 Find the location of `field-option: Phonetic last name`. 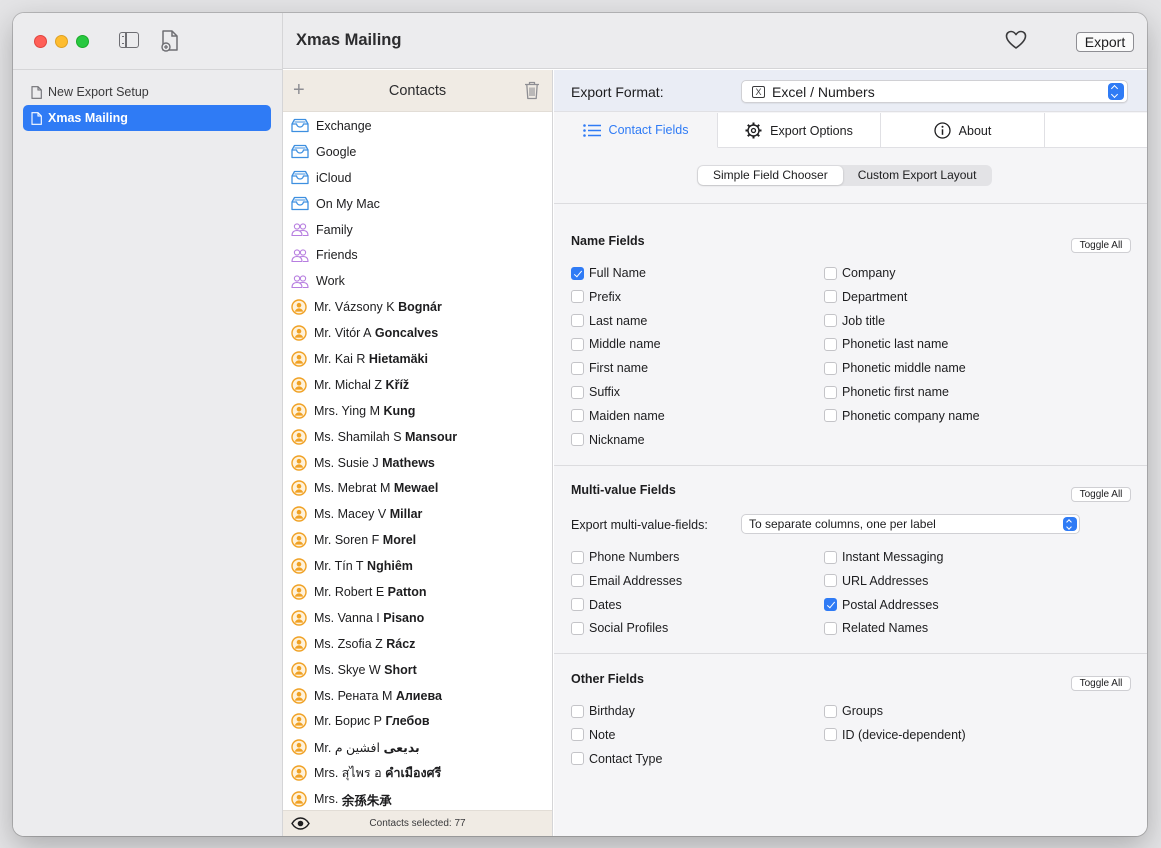

field-option: Phonetic last name is located at coordinates (886, 344).